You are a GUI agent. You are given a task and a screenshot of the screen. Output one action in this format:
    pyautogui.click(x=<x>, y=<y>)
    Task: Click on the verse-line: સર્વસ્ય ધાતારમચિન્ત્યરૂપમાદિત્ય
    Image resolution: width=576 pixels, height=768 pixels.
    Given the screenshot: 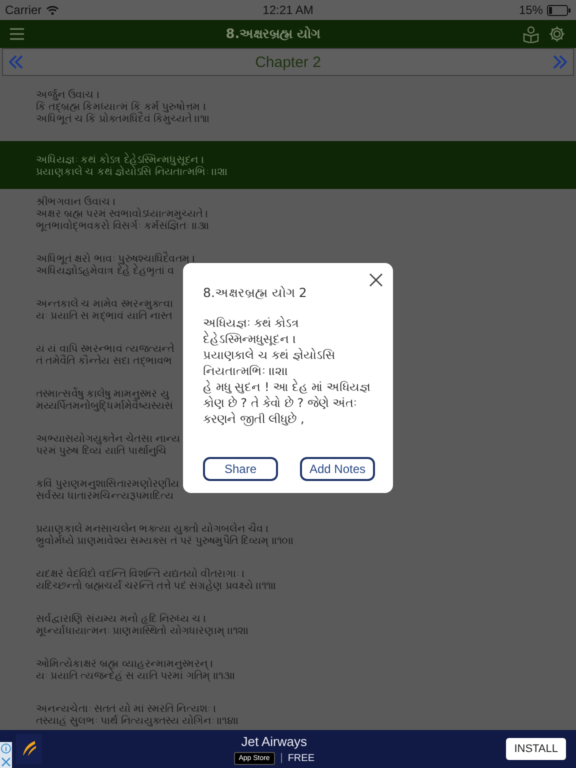 What is the action you would take?
    pyautogui.click(x=105, y=496)
    